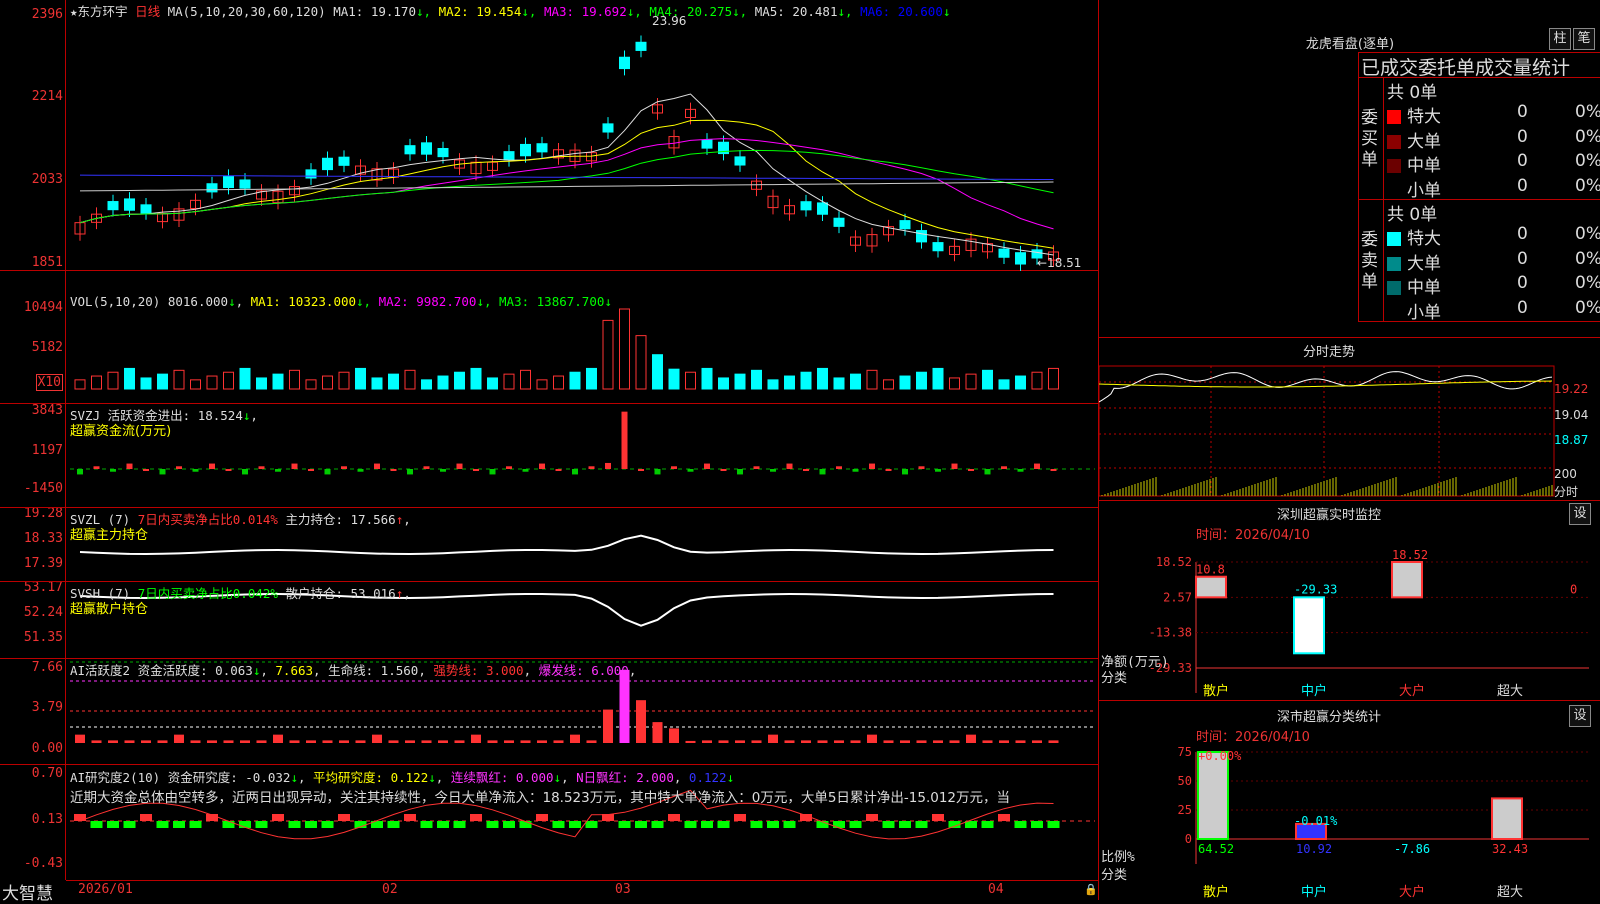  Describe the element at coordinates (1510, 691) in the screenshot. I see `category-label: 超大` at that location.